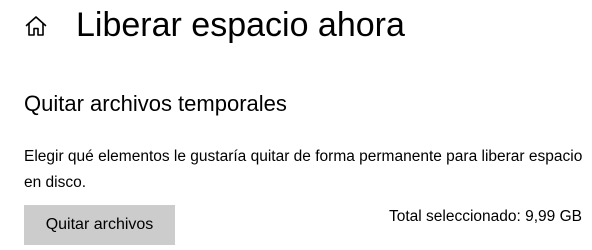  What do you see at coordinates (155, 103) in the screenshot?
I see `section-title: Quitar archivos temporales` at bounding box center [155, 103].